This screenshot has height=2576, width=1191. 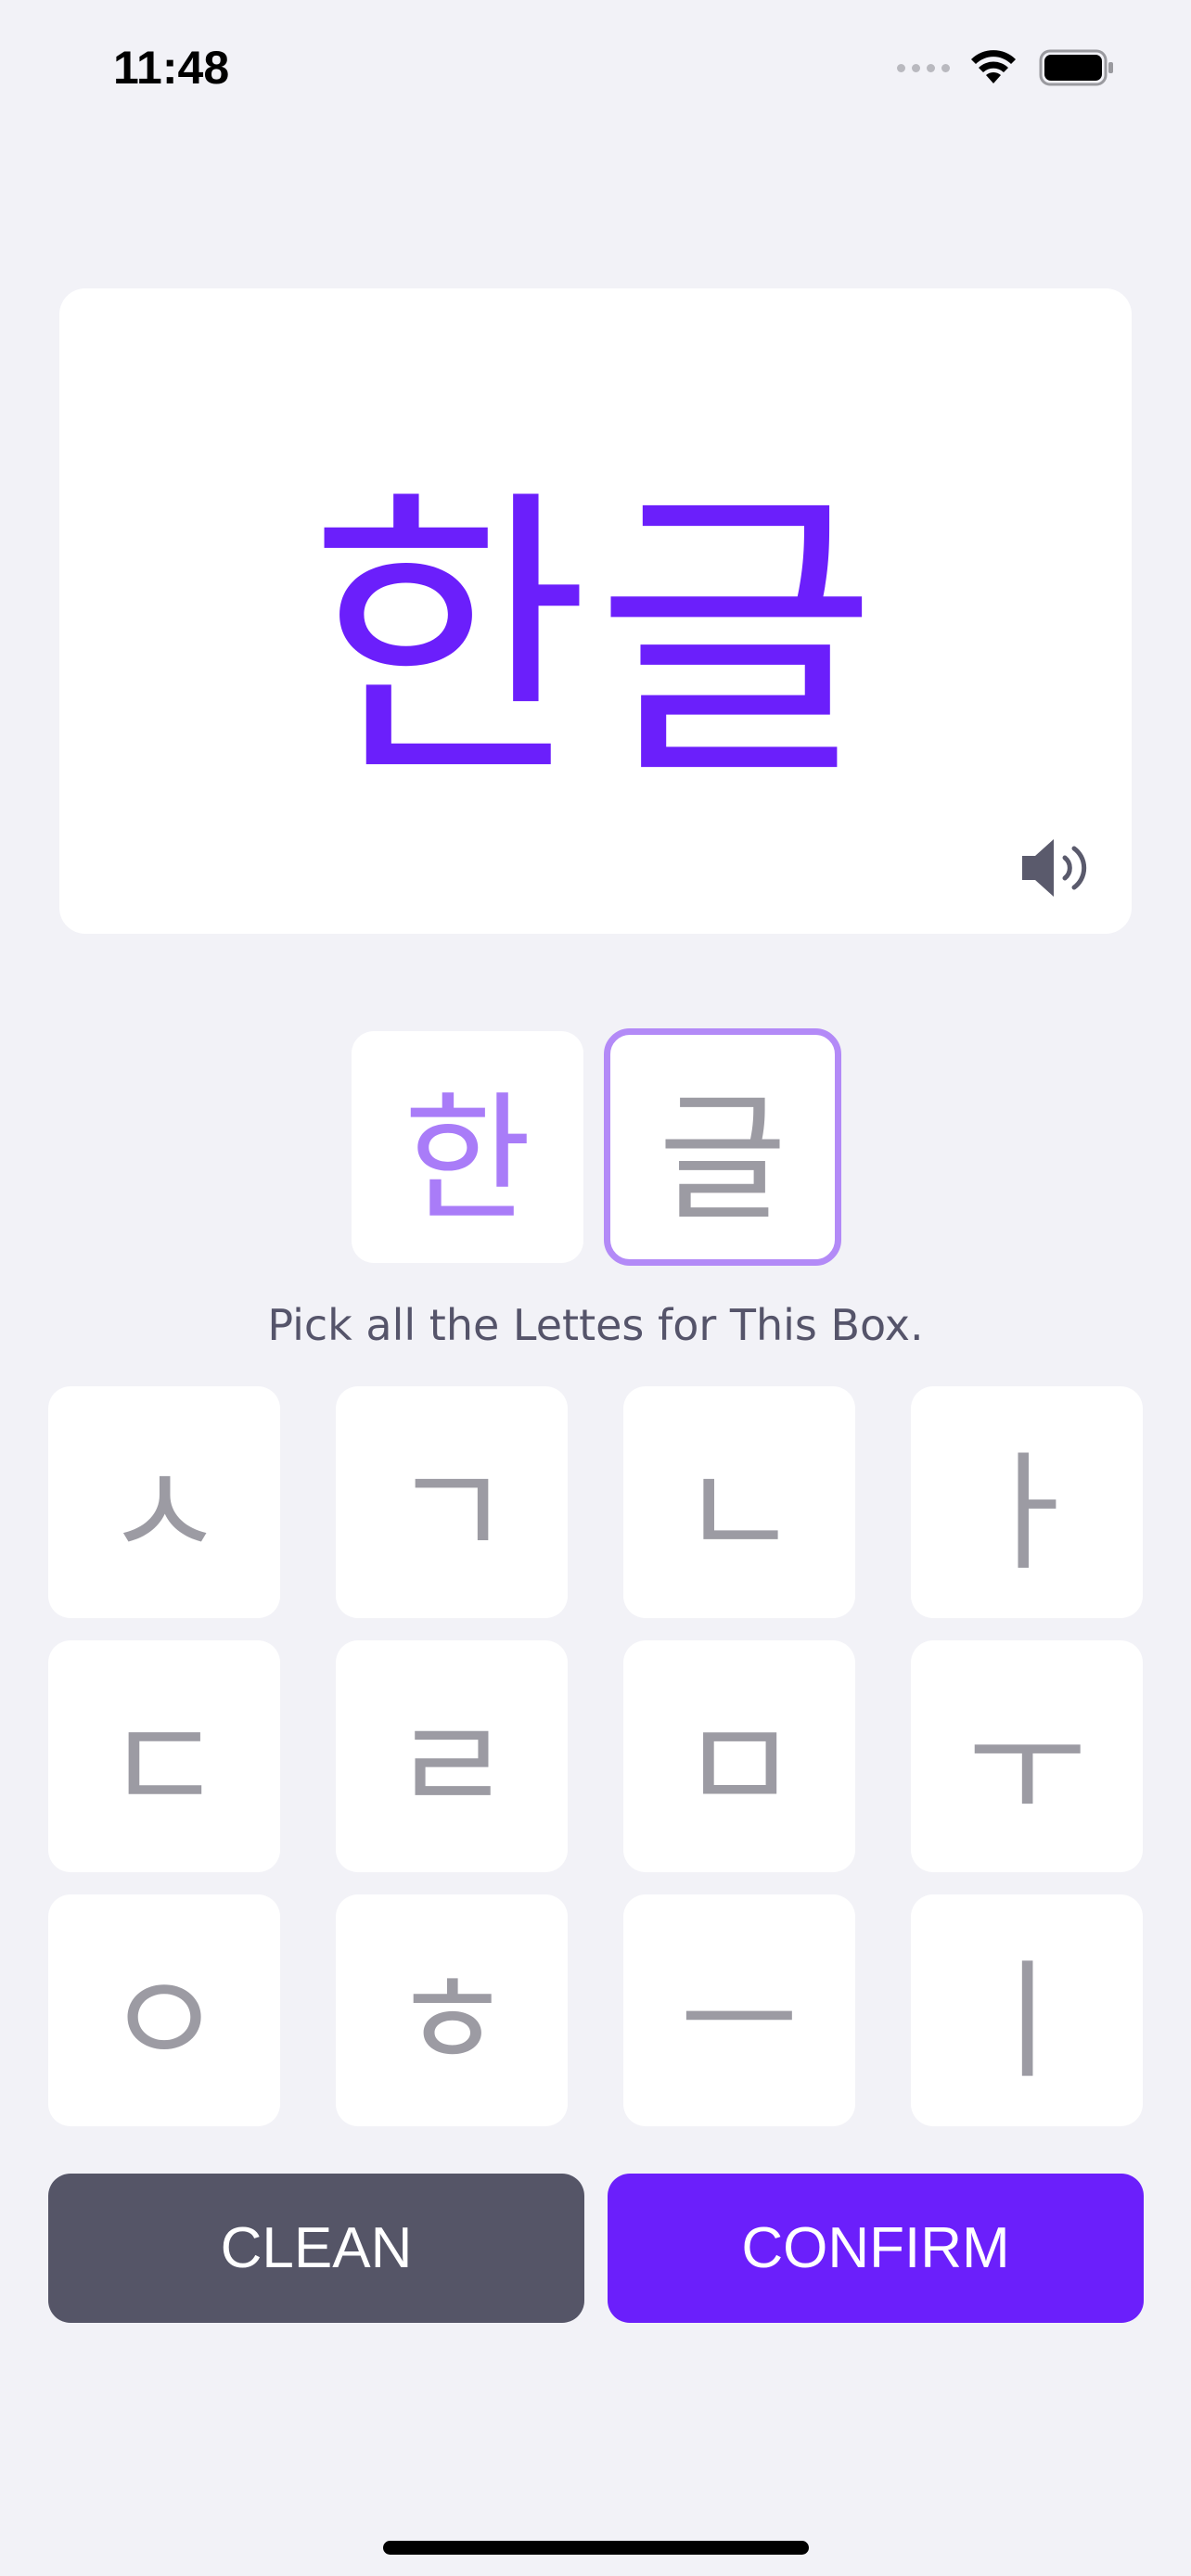 I want to click on instruction-text: Pick all the Lettes for This Box., so click(x=595, y=1325).